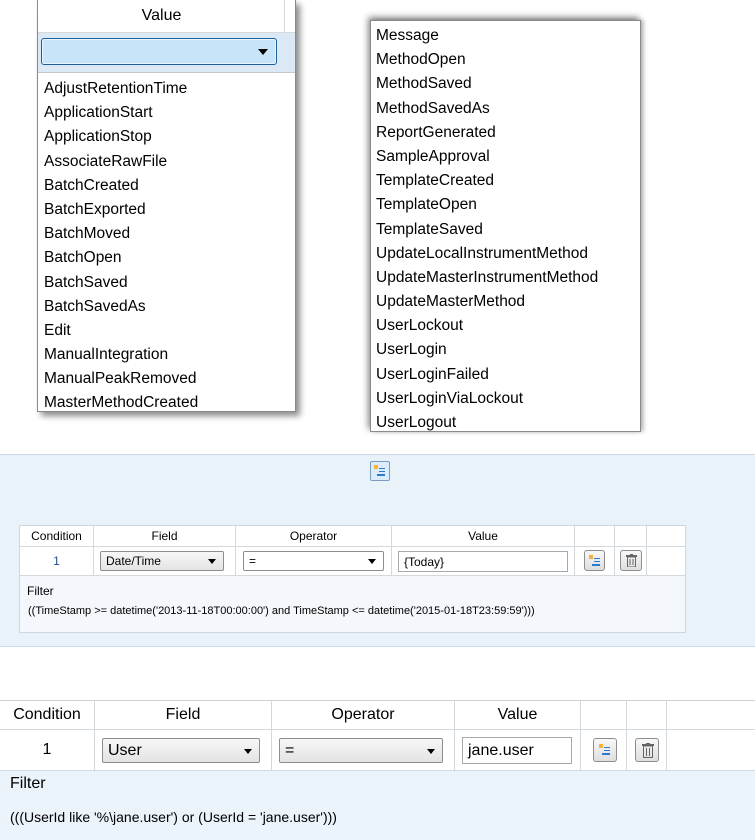  Describe the element at coordinates (169, 234) in the screenshot. I see `list-item: BatchMoved` at that location.